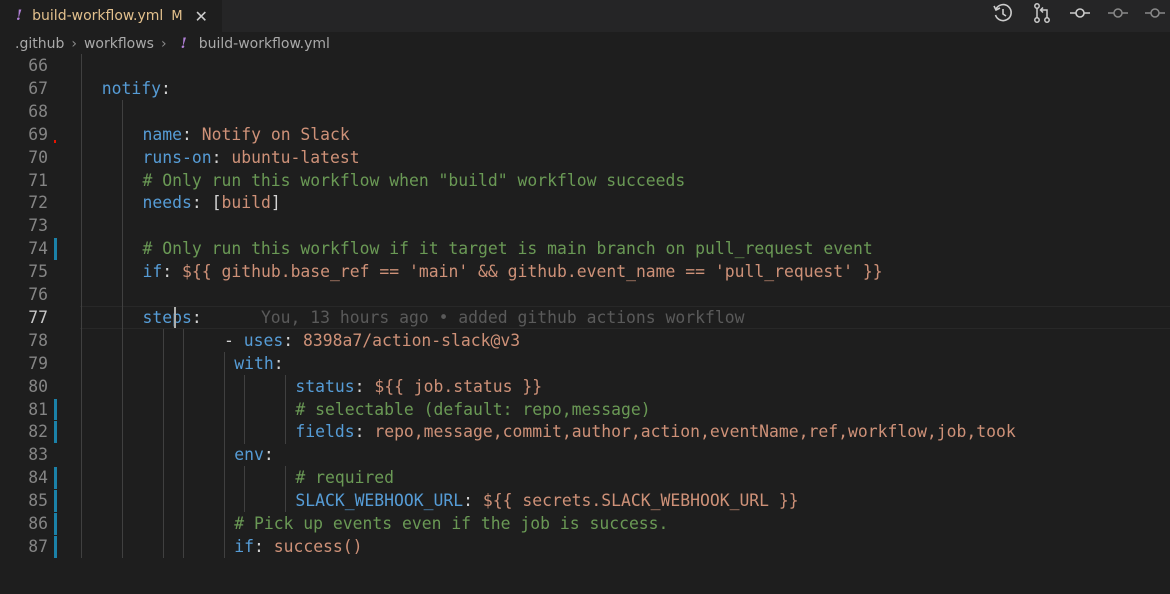 This screenshot has height=594, width=1170. What do you see at coordinates (246, 134) in the screenshot?
I see `code-text: name: Notify on Slack` at bounding box center [246, 134].